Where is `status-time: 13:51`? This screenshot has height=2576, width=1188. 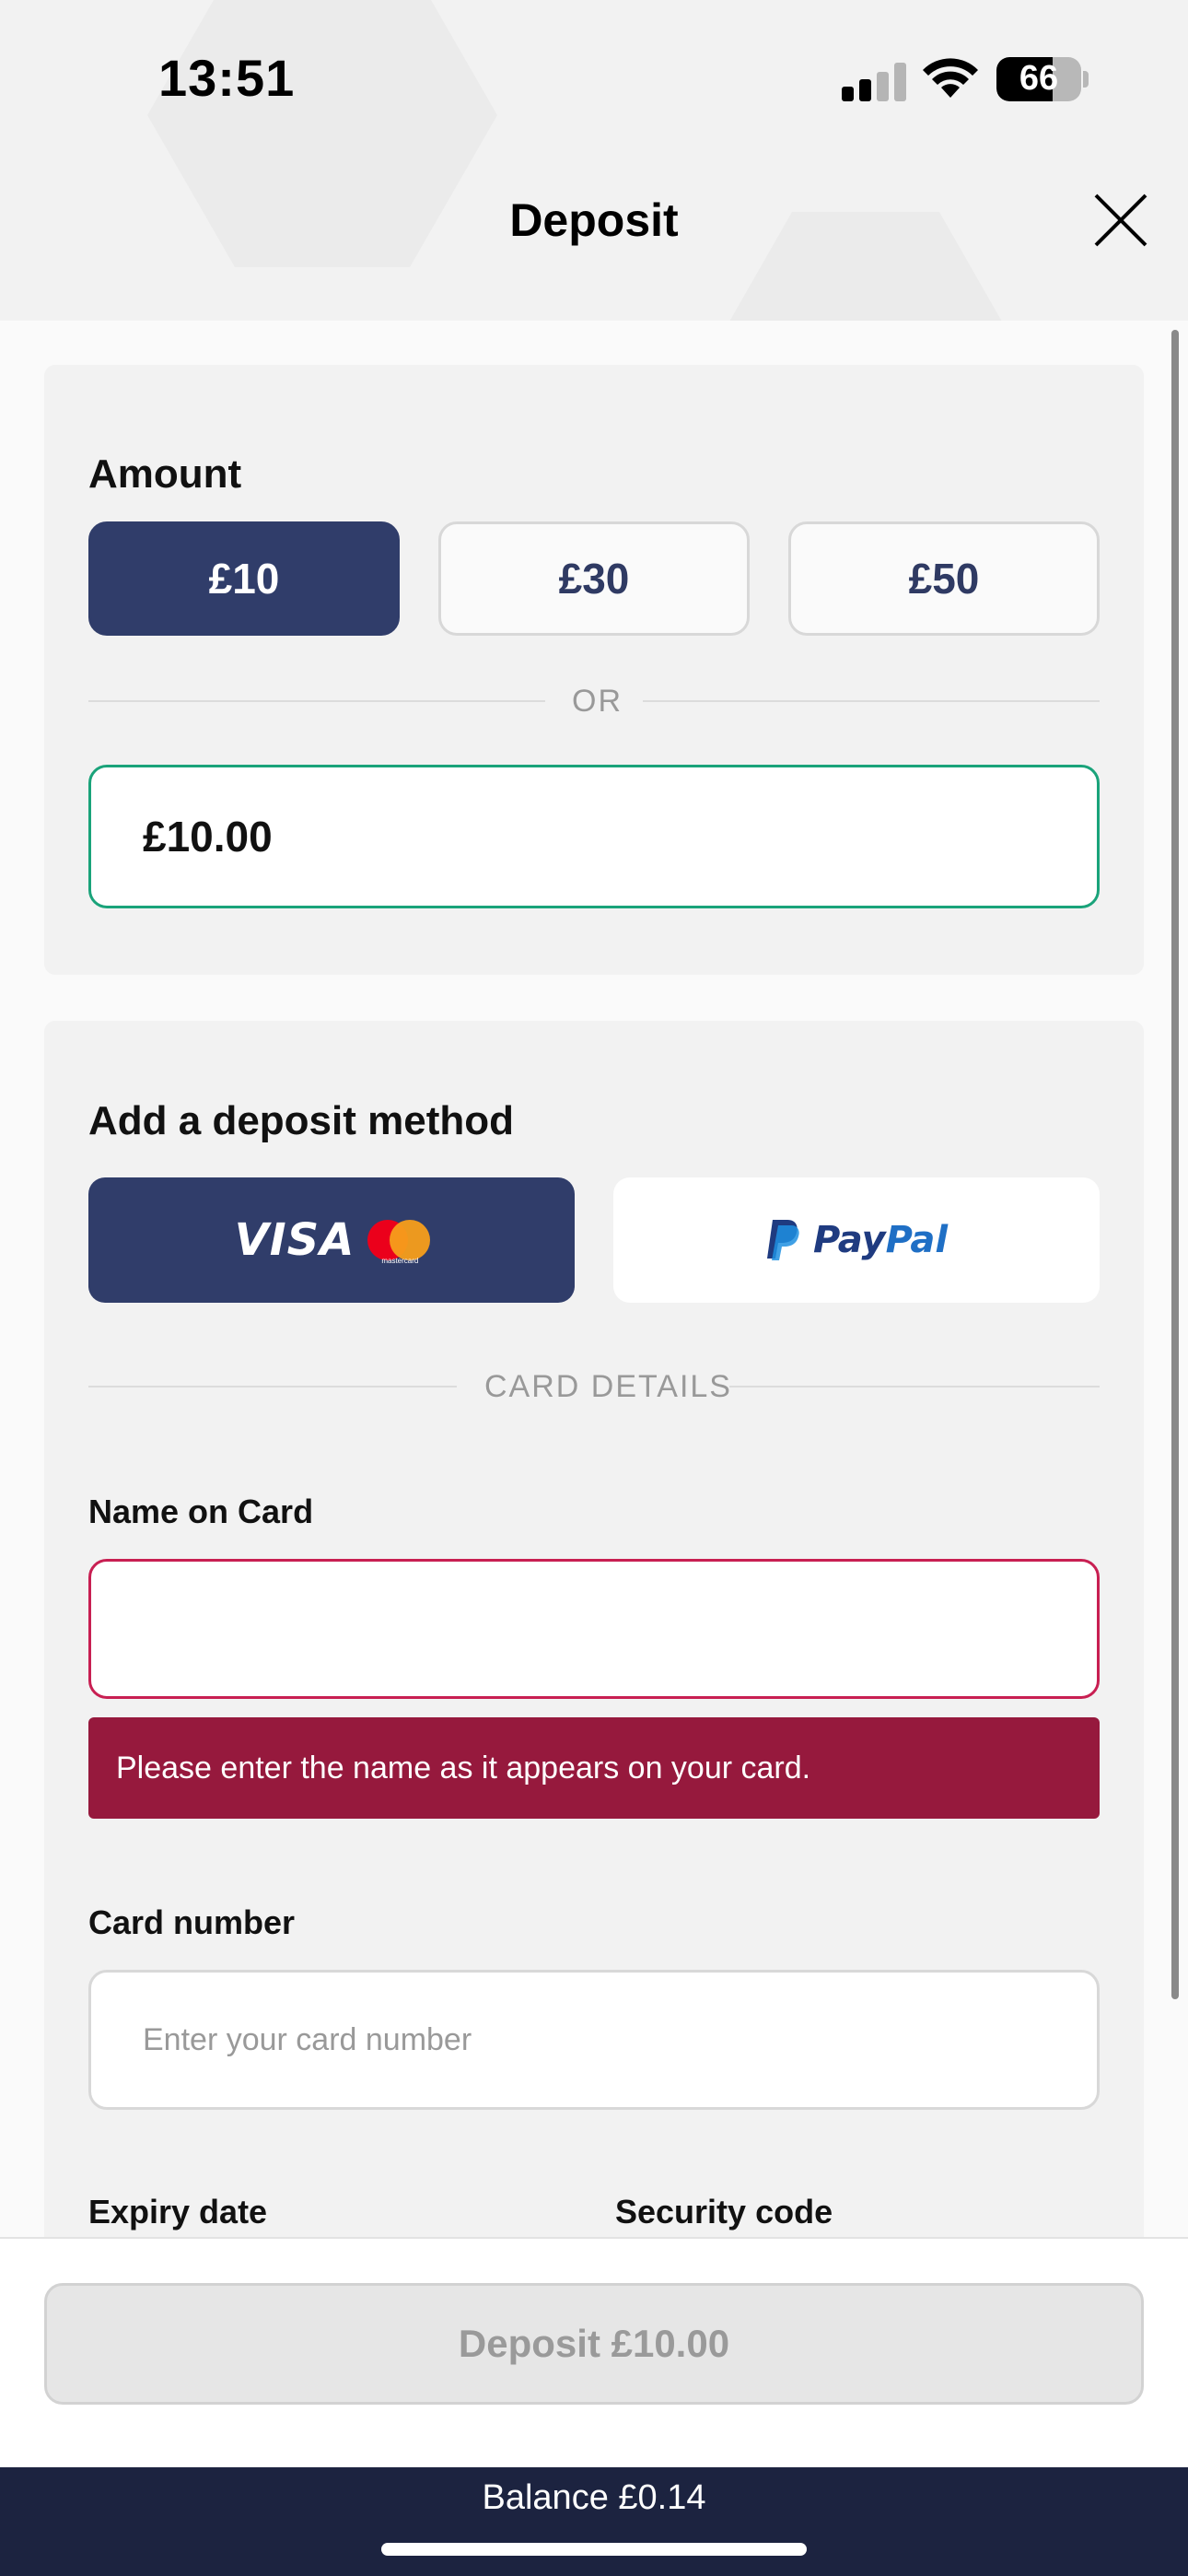
status-time: 13:51 is located at coordinates (227, 78).